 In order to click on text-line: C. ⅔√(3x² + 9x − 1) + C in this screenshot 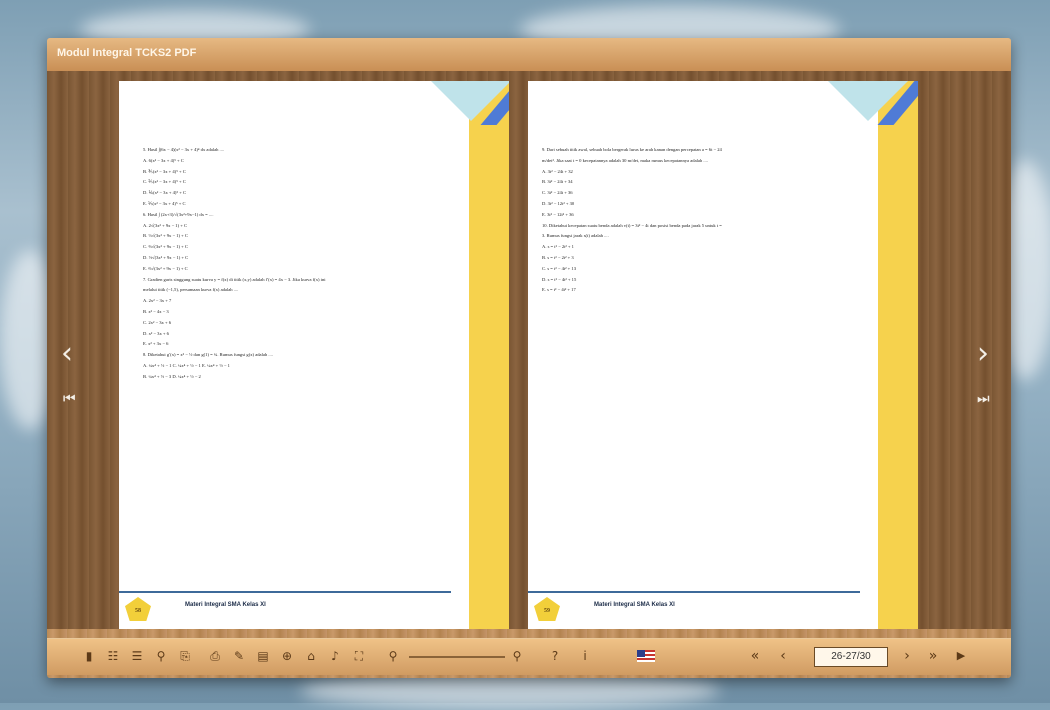, I will do `click(165, 247)`.